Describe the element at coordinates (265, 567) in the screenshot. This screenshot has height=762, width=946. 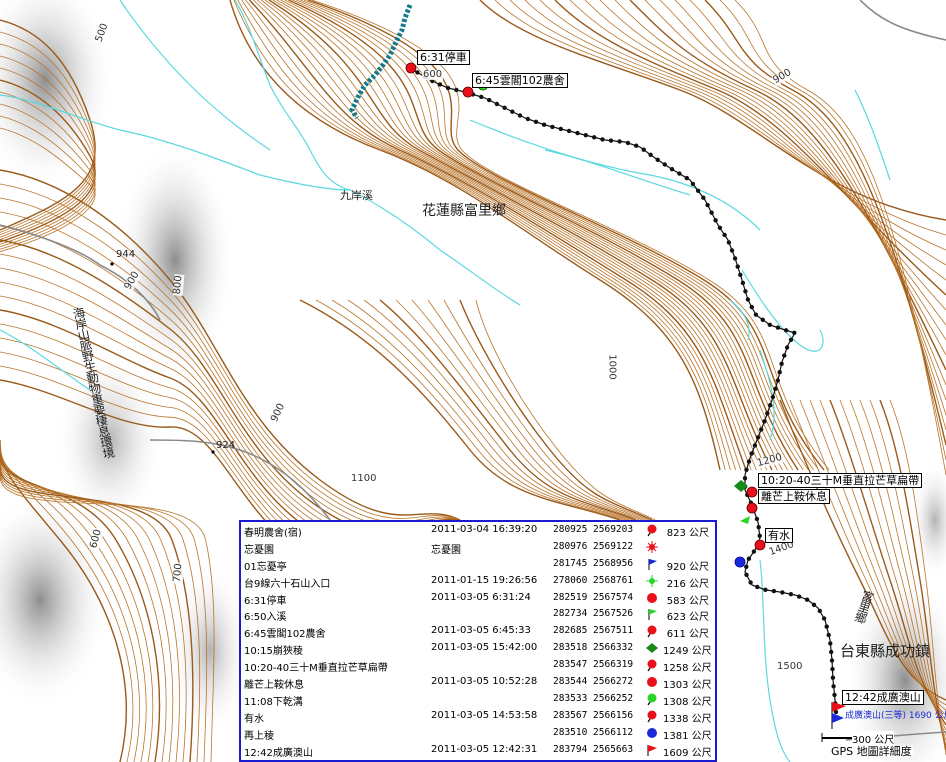
I see `waypoint-name: 01忘憂亭` at that location.